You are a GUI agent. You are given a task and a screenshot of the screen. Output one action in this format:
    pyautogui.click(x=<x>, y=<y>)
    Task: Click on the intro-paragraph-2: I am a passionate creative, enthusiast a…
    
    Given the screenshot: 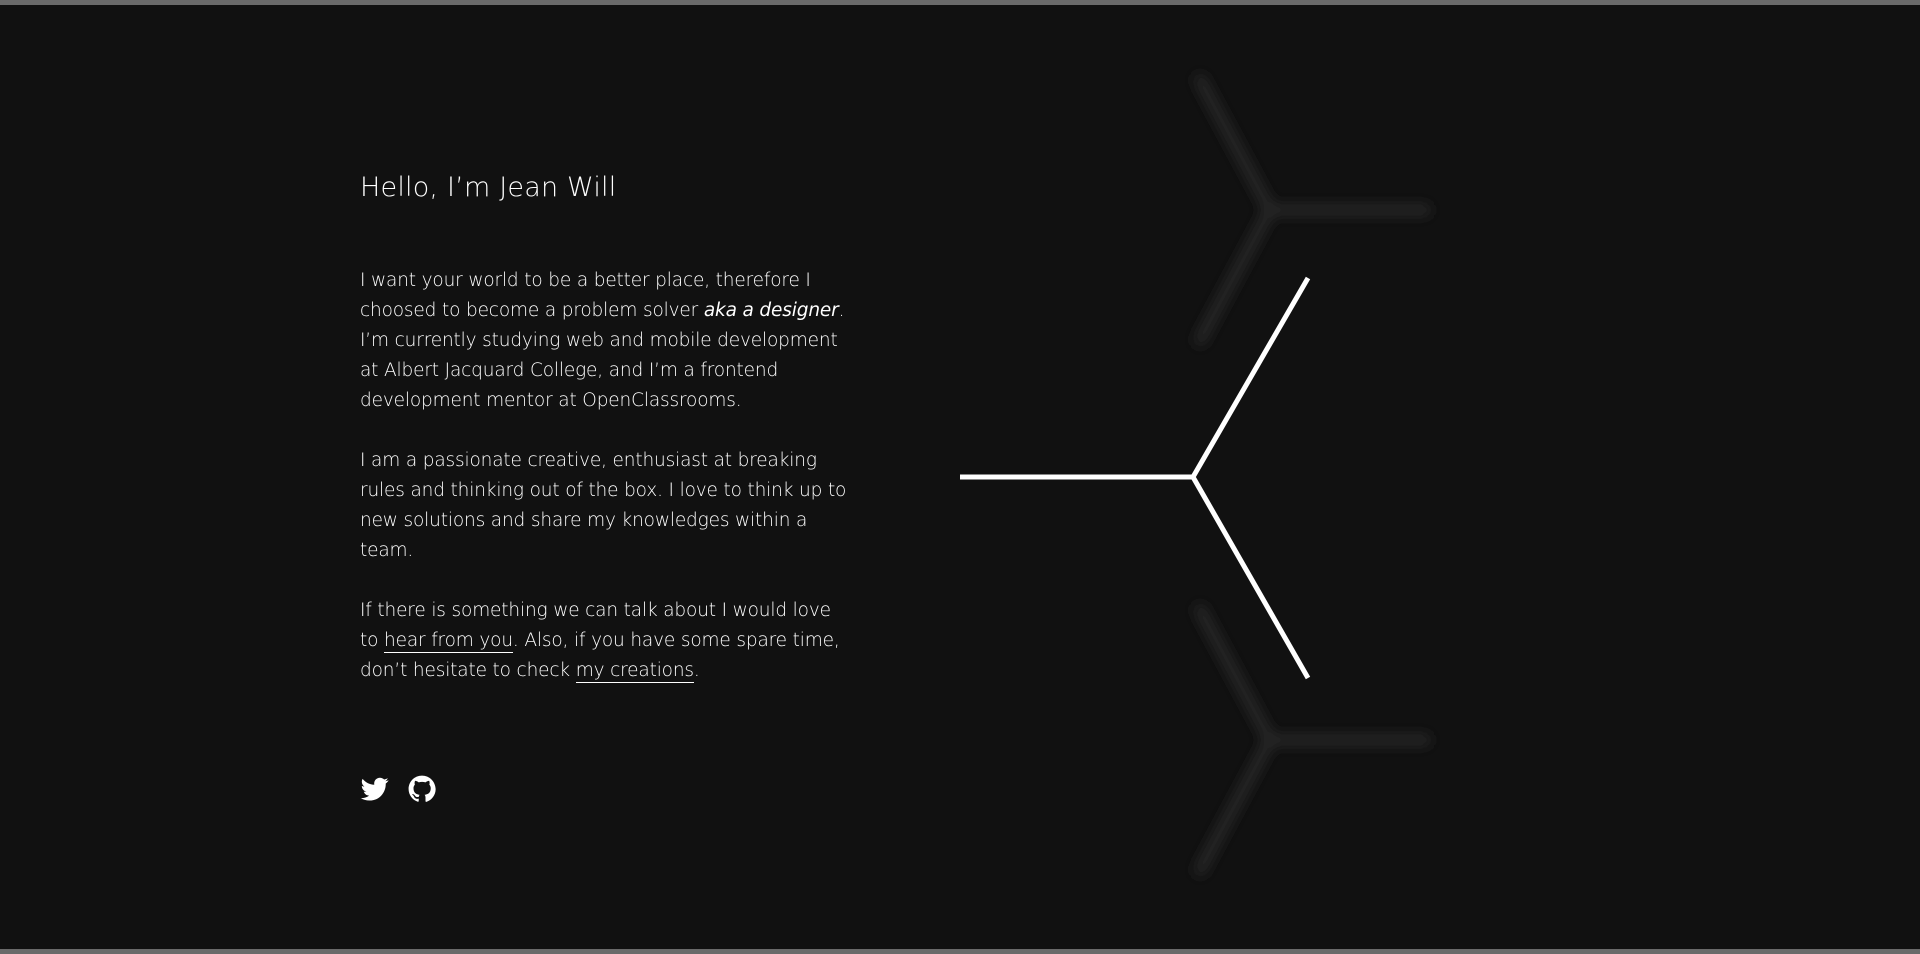 What is the action you would take?
    pyautogui.click(x=603, y=505)
    